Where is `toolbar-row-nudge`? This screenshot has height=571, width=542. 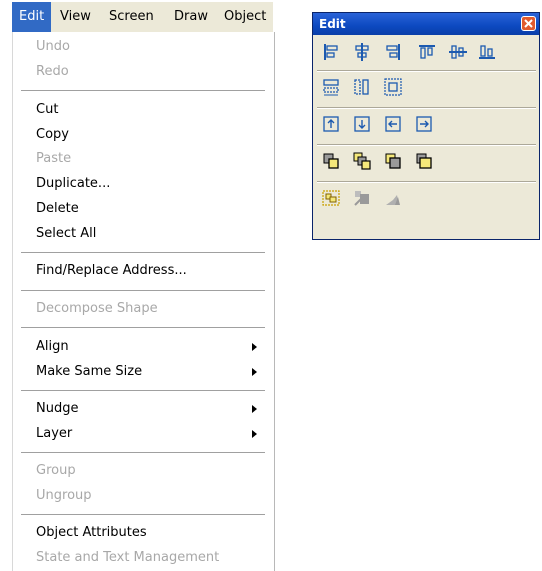 toolbar-row-nudge is located at coordinates (426, 125).